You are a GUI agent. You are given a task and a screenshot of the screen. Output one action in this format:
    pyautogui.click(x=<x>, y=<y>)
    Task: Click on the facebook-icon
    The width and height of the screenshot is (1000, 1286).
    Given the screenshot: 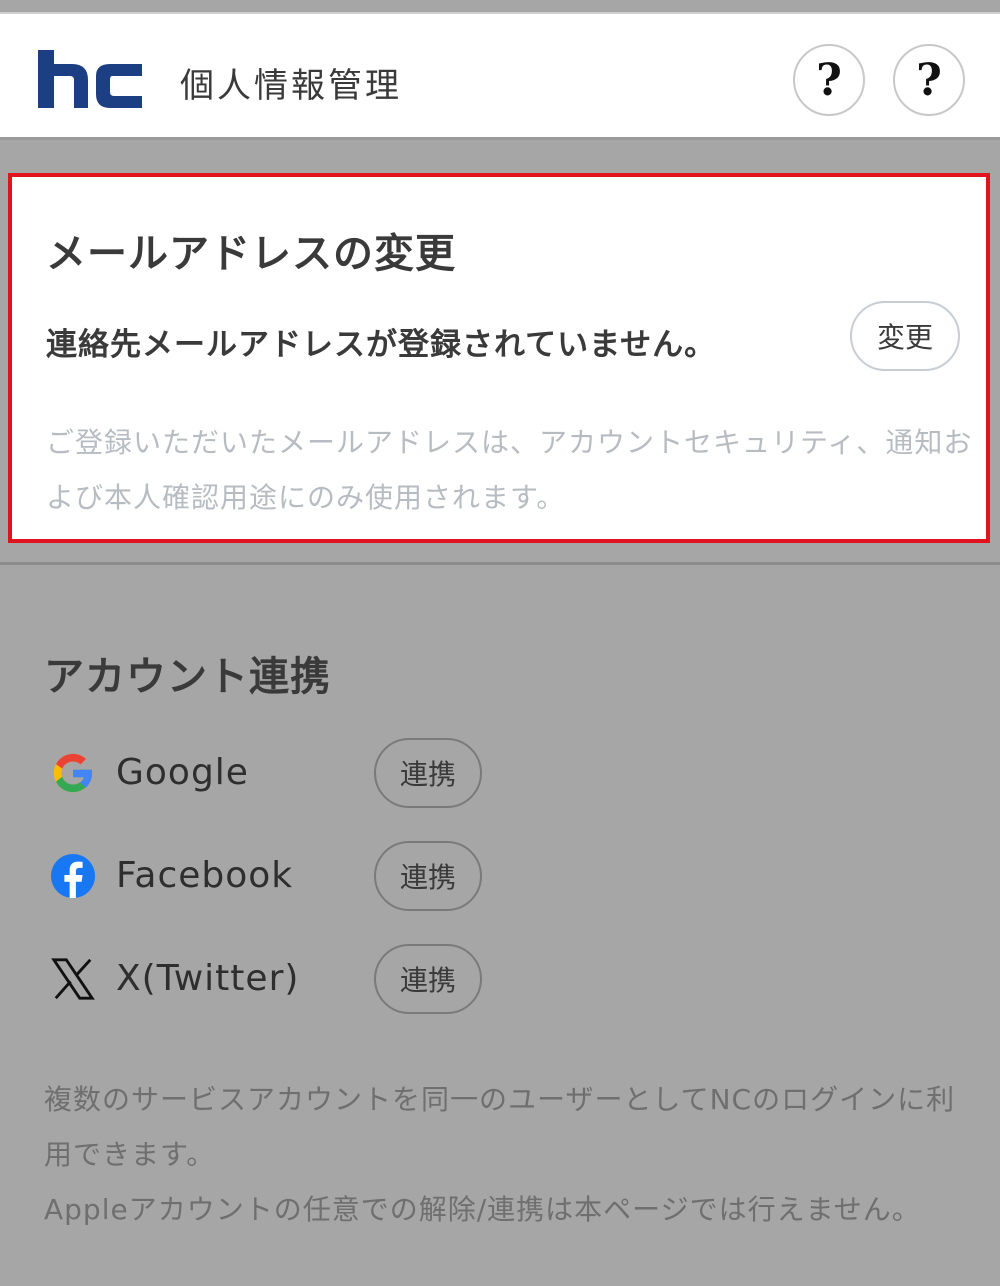 What is the action you would take?
    pyautogui.click(x=73, y=876)
    